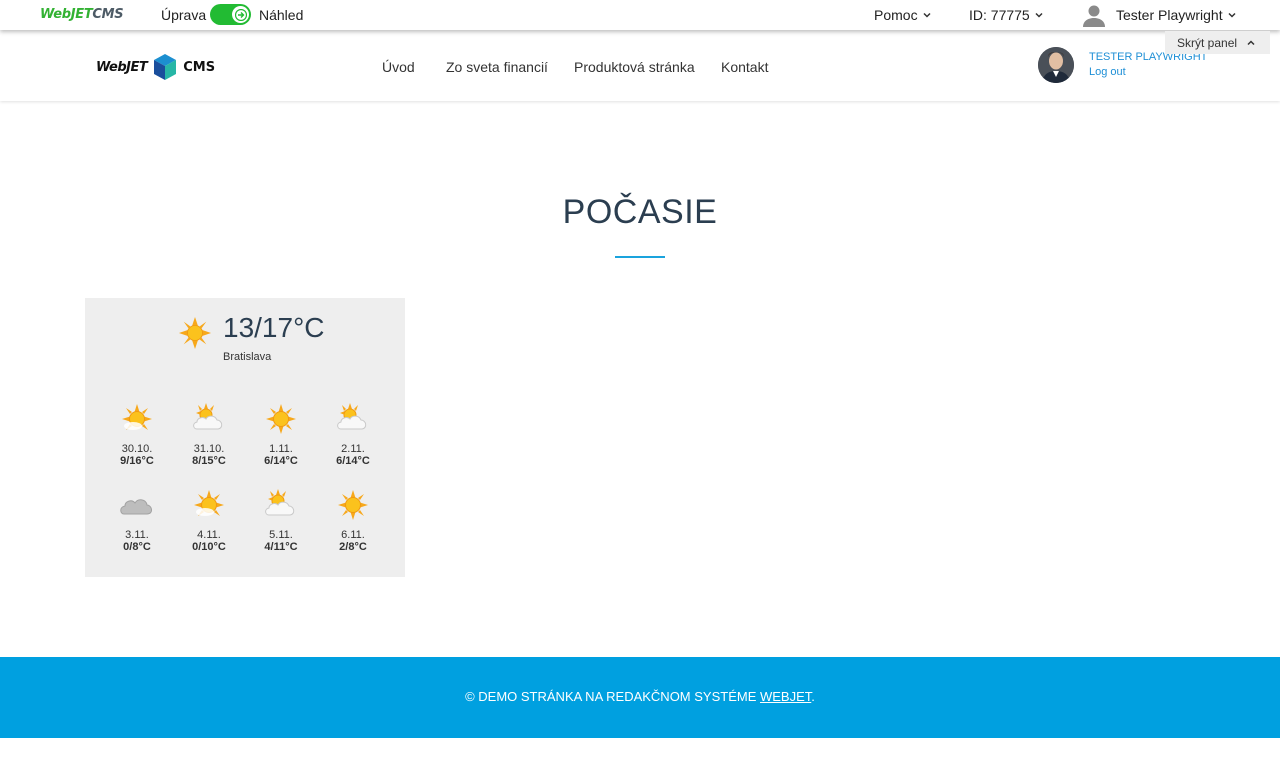 This screenshot has height=760, width=1280. Describe the element at coordinates (612, 696) in the screenshot. I see `footer-copyright: © DEMO STRÁNKA NA REDAKČNOM SYSTÉME` at that location.